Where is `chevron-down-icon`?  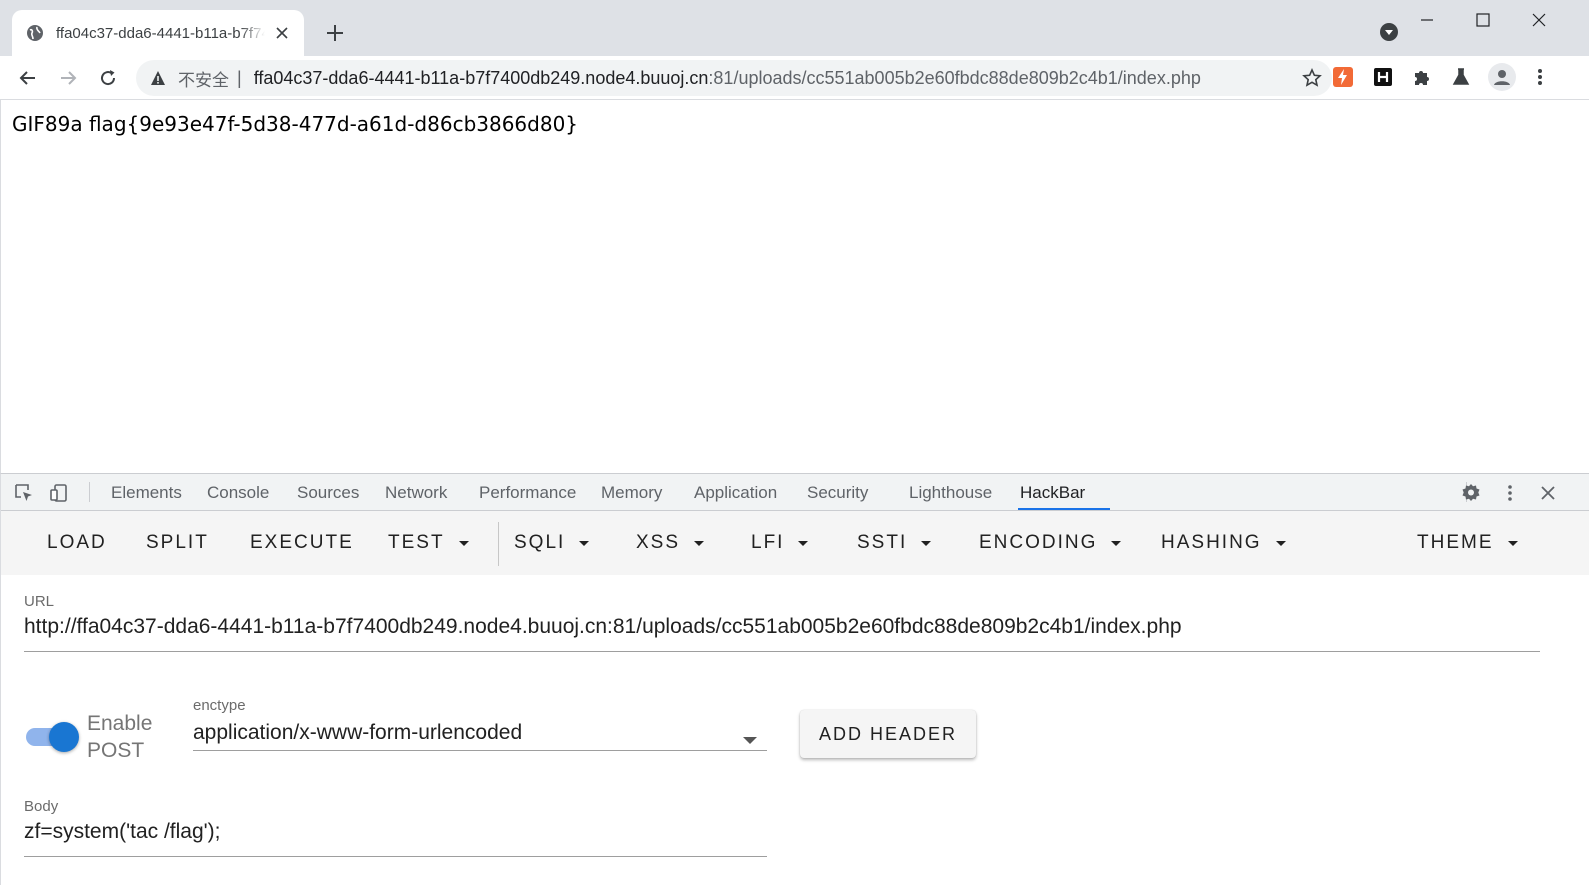
chevron-down-icon is located at coordinates (750, 740).